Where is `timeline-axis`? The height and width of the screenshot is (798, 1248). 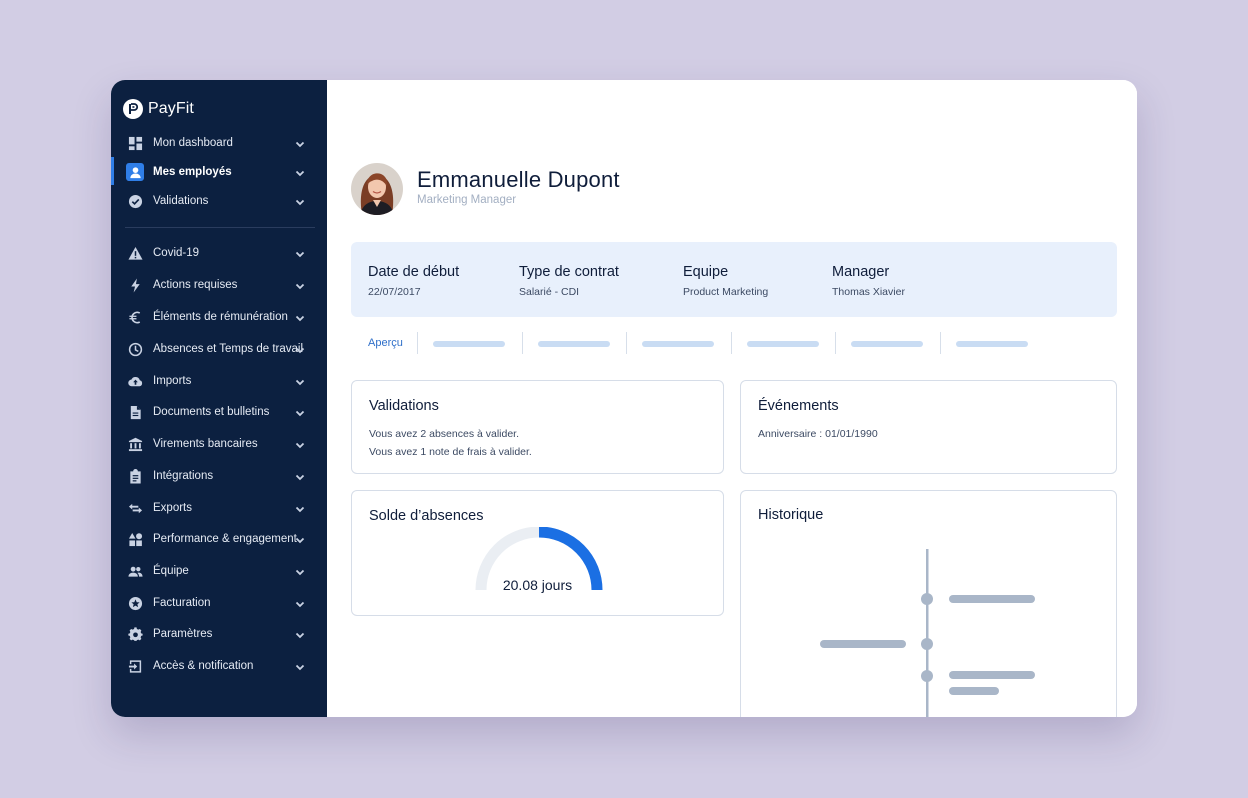 timeline-axis is located at coordinates (927, 633).